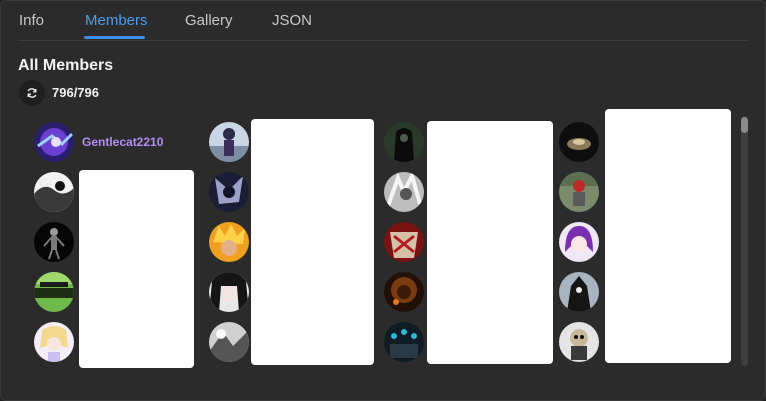 This screenshot has width=766, height=401. Describe the element at coordinates (744, 241) in the screenshot. I see `scrollbar-track` at that location.